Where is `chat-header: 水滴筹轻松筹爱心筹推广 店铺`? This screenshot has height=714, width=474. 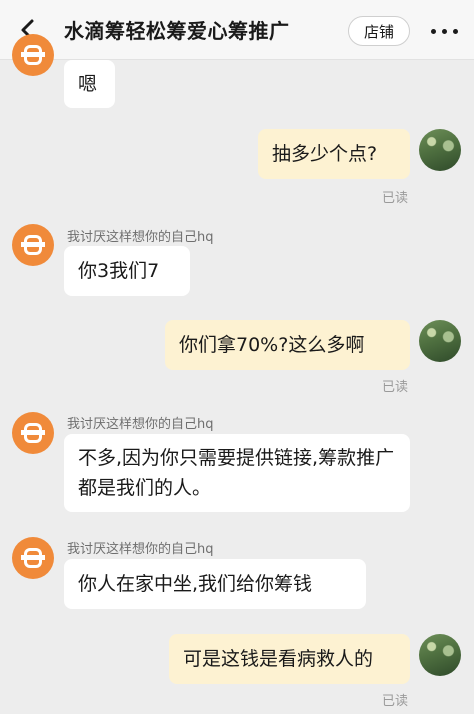 chat-header: 水滴筹轻松筹爱心筹推广 店铺 is located at coordinates (237, 30).